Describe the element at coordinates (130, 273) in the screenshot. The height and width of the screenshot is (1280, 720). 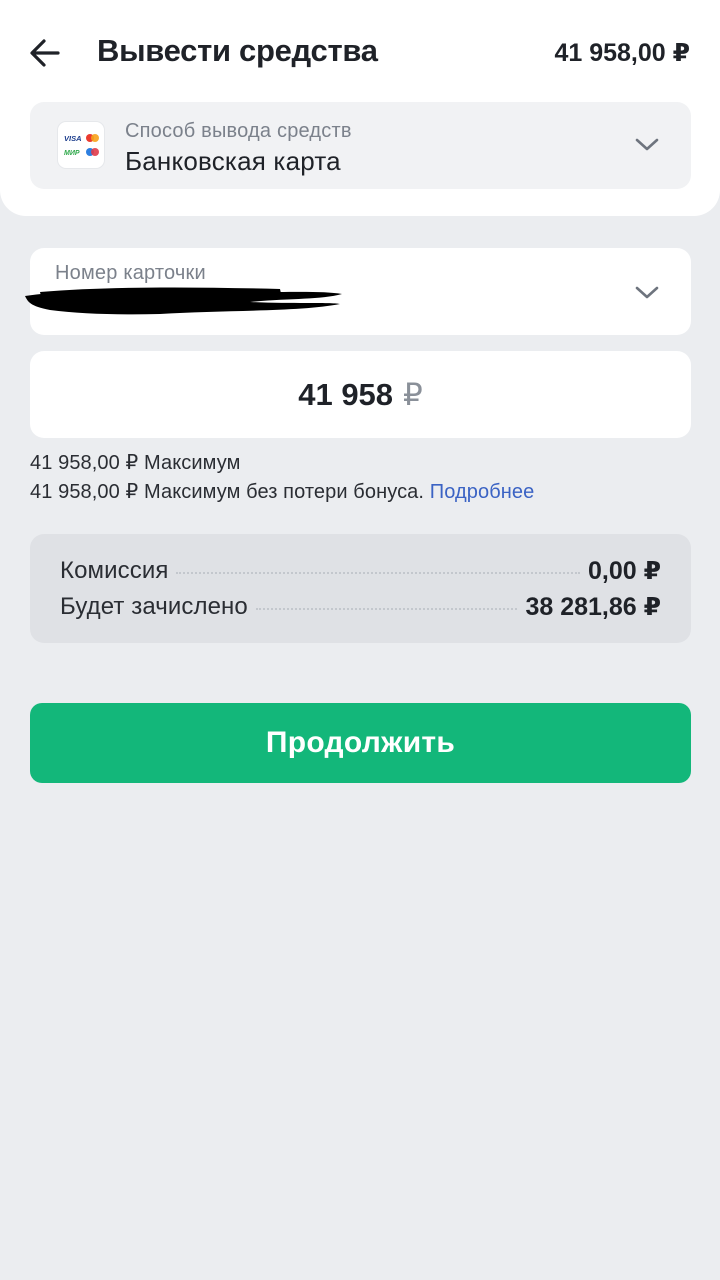
I see `card-number-label: Номер карточки` at that location.